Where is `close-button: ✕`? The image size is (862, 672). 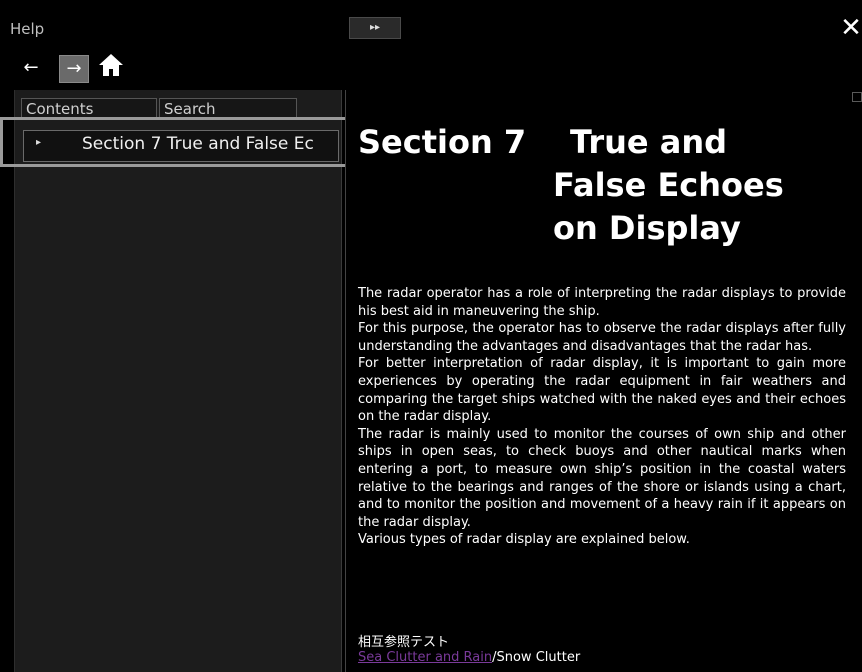
close-button: ✕ is located at coordinates (851, 28).